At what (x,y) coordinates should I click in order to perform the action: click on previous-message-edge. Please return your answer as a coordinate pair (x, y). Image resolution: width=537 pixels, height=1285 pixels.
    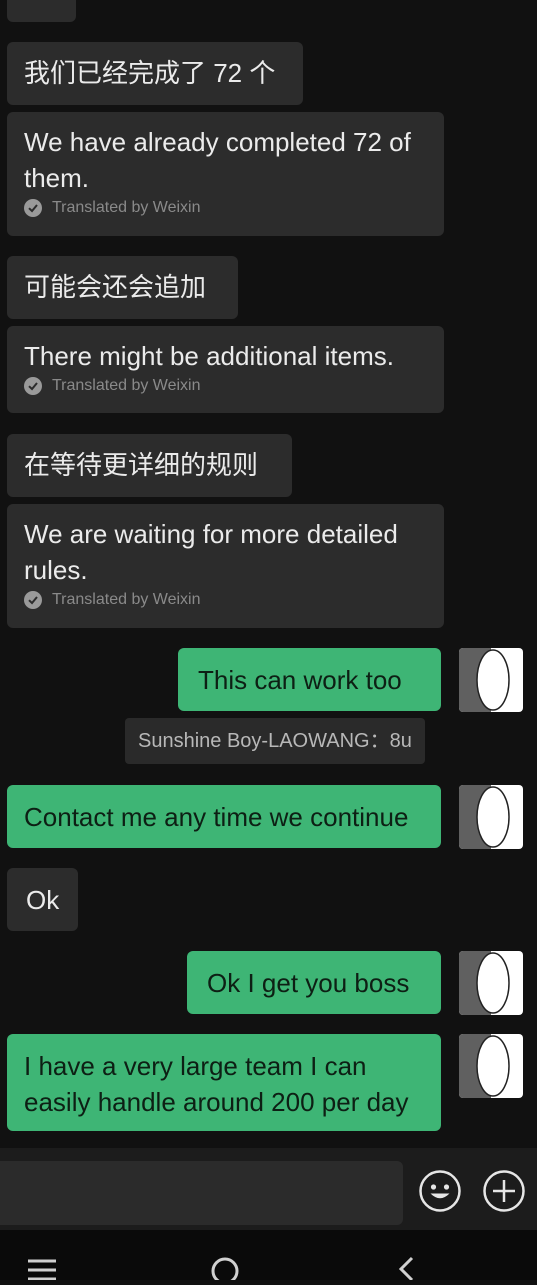
    Looking at the image, I should click on (41, 11).